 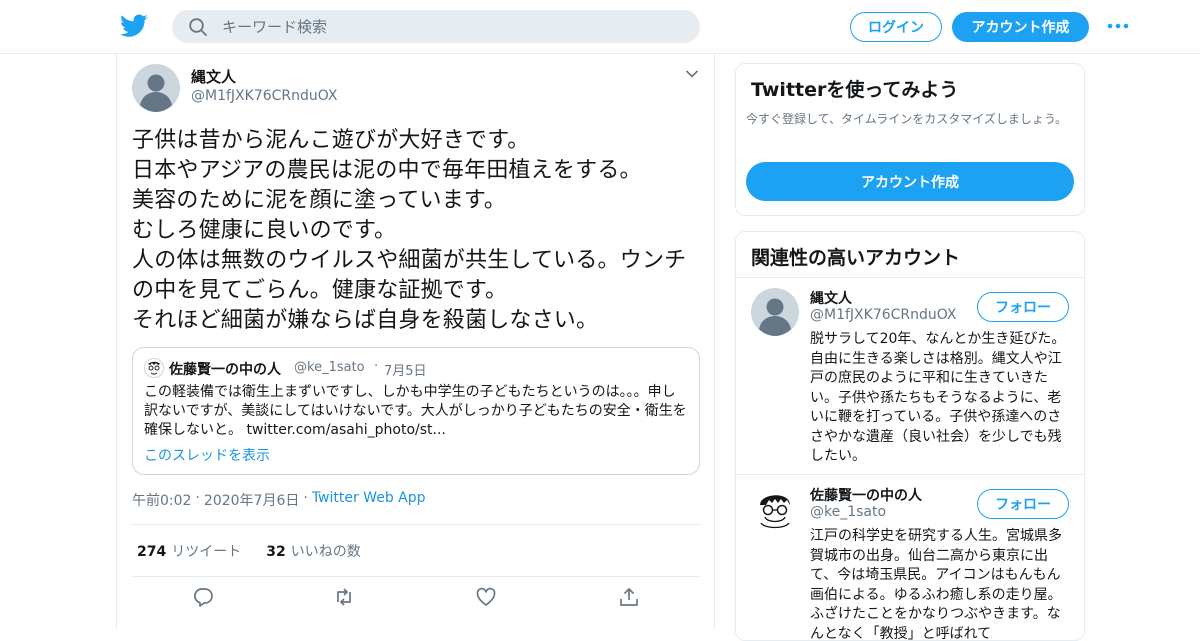 What do you see at coordinates (225, 370) in the screenshot?
I see `quote-author-name: 佐藤賢一の中の人` at bounding box center [225, 370].